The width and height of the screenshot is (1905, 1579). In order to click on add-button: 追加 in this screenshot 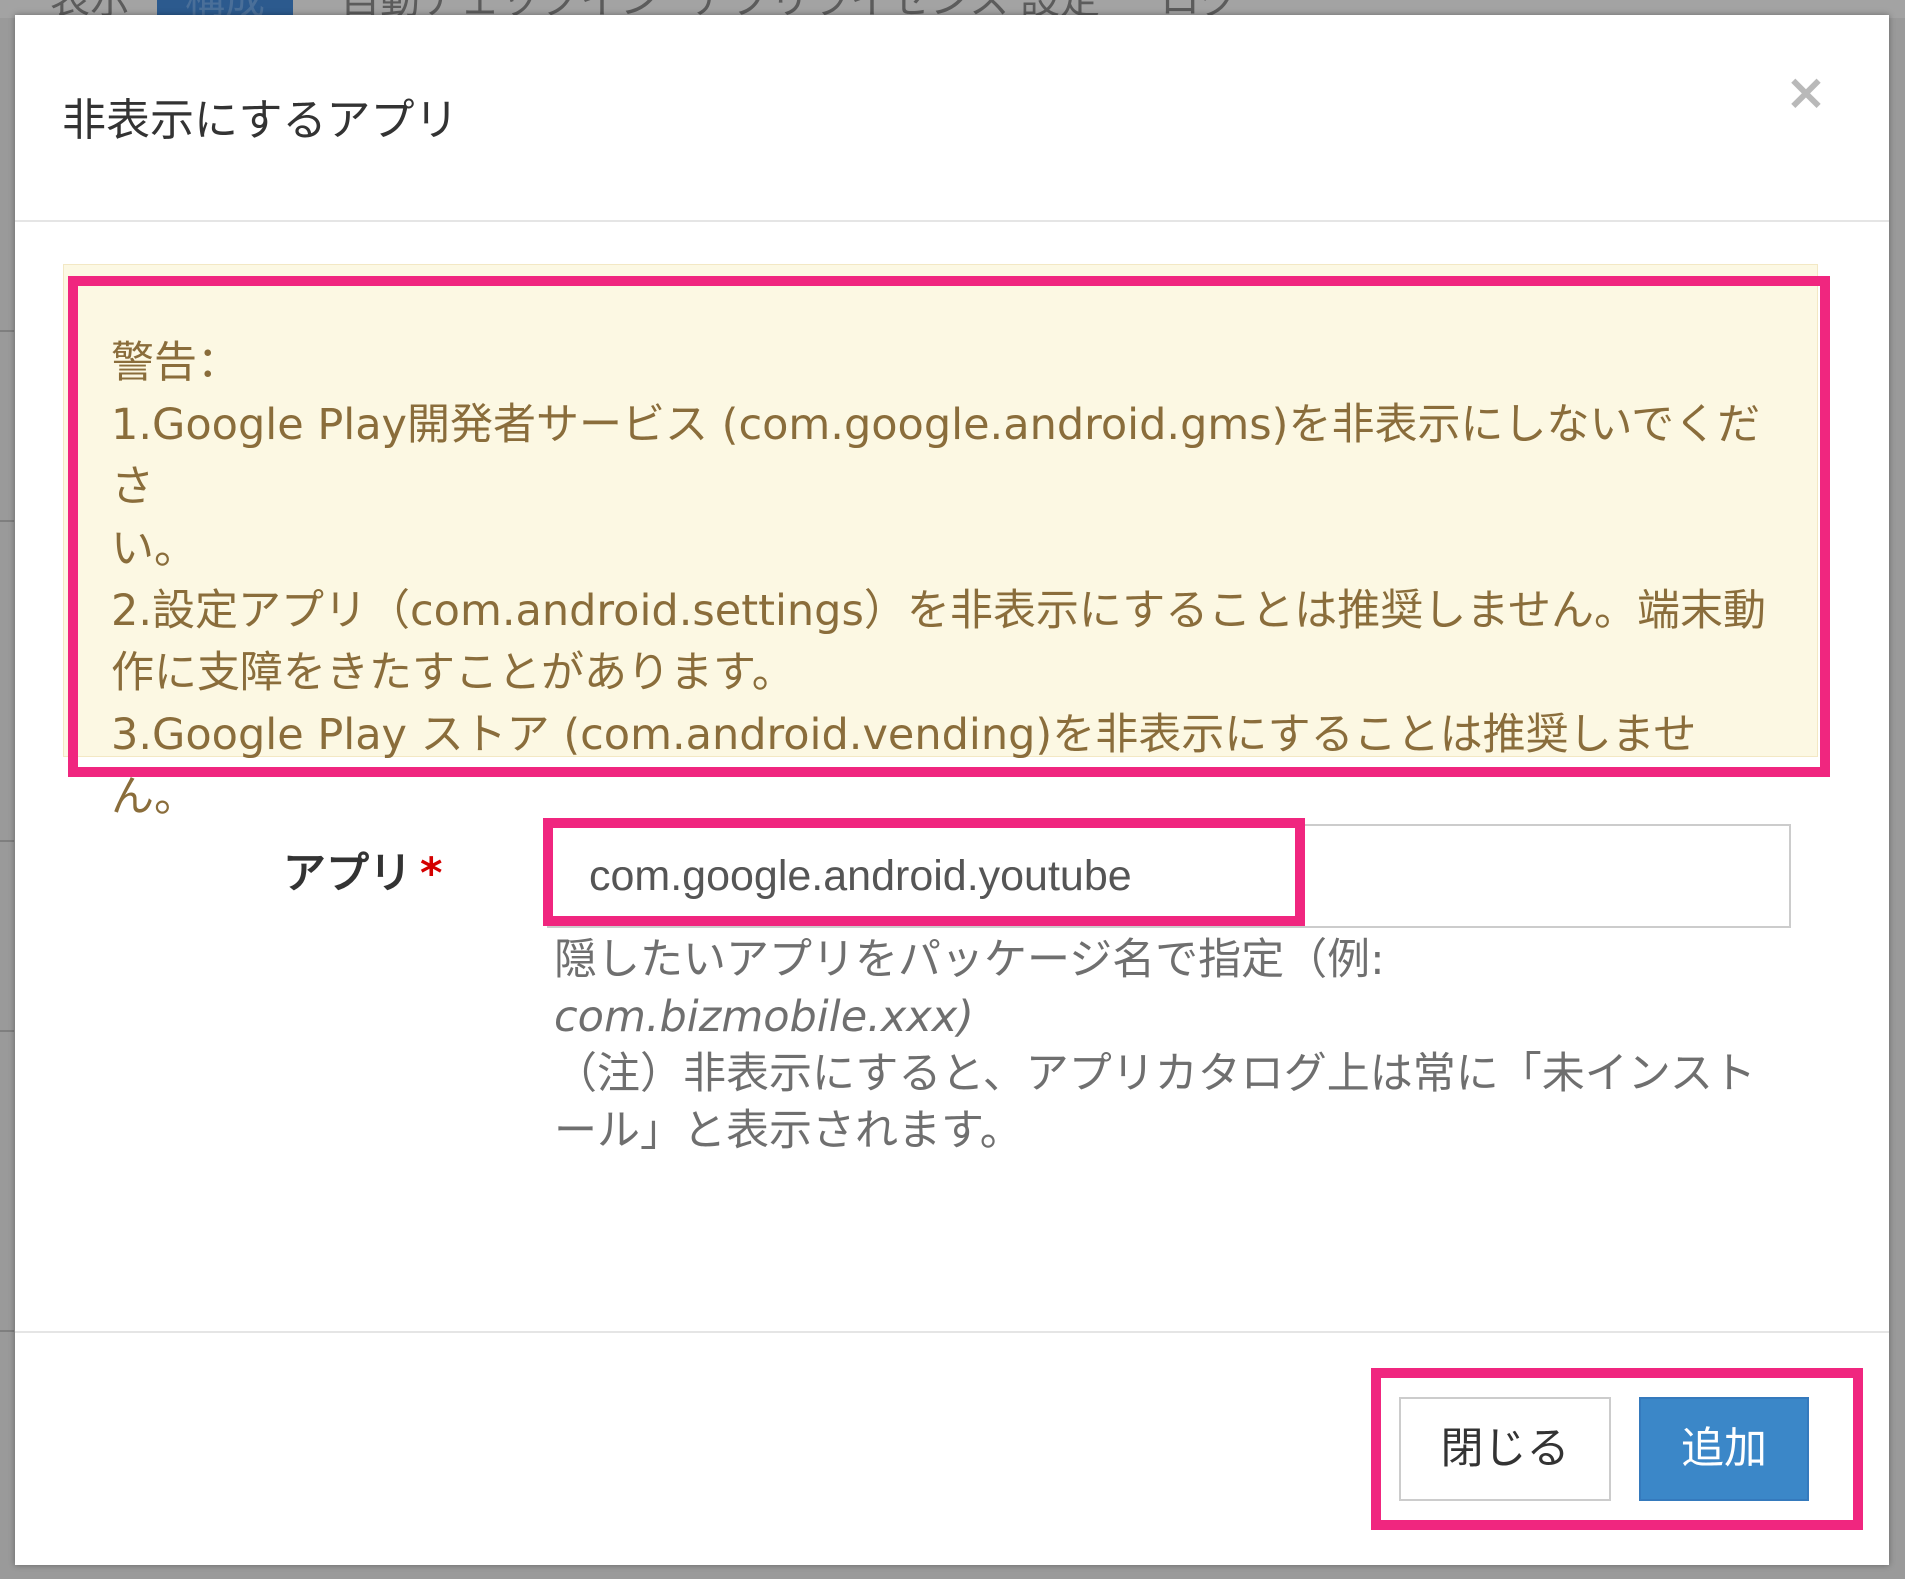, I will do `click(1724, 1449)`.